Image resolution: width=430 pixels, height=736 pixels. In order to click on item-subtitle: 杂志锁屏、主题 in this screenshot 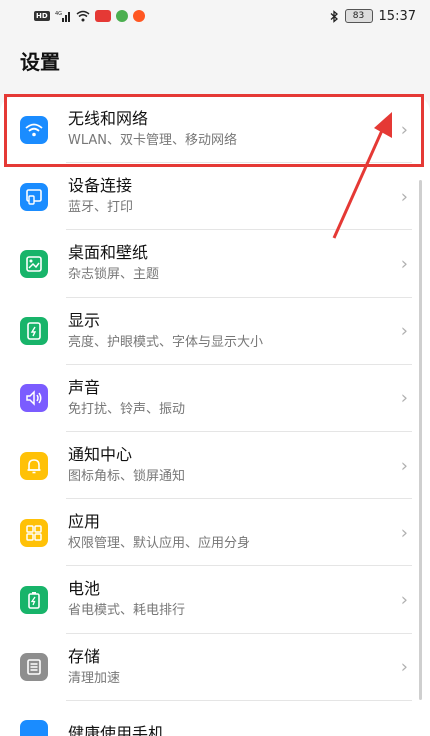, I will do `click(114, 275)`.